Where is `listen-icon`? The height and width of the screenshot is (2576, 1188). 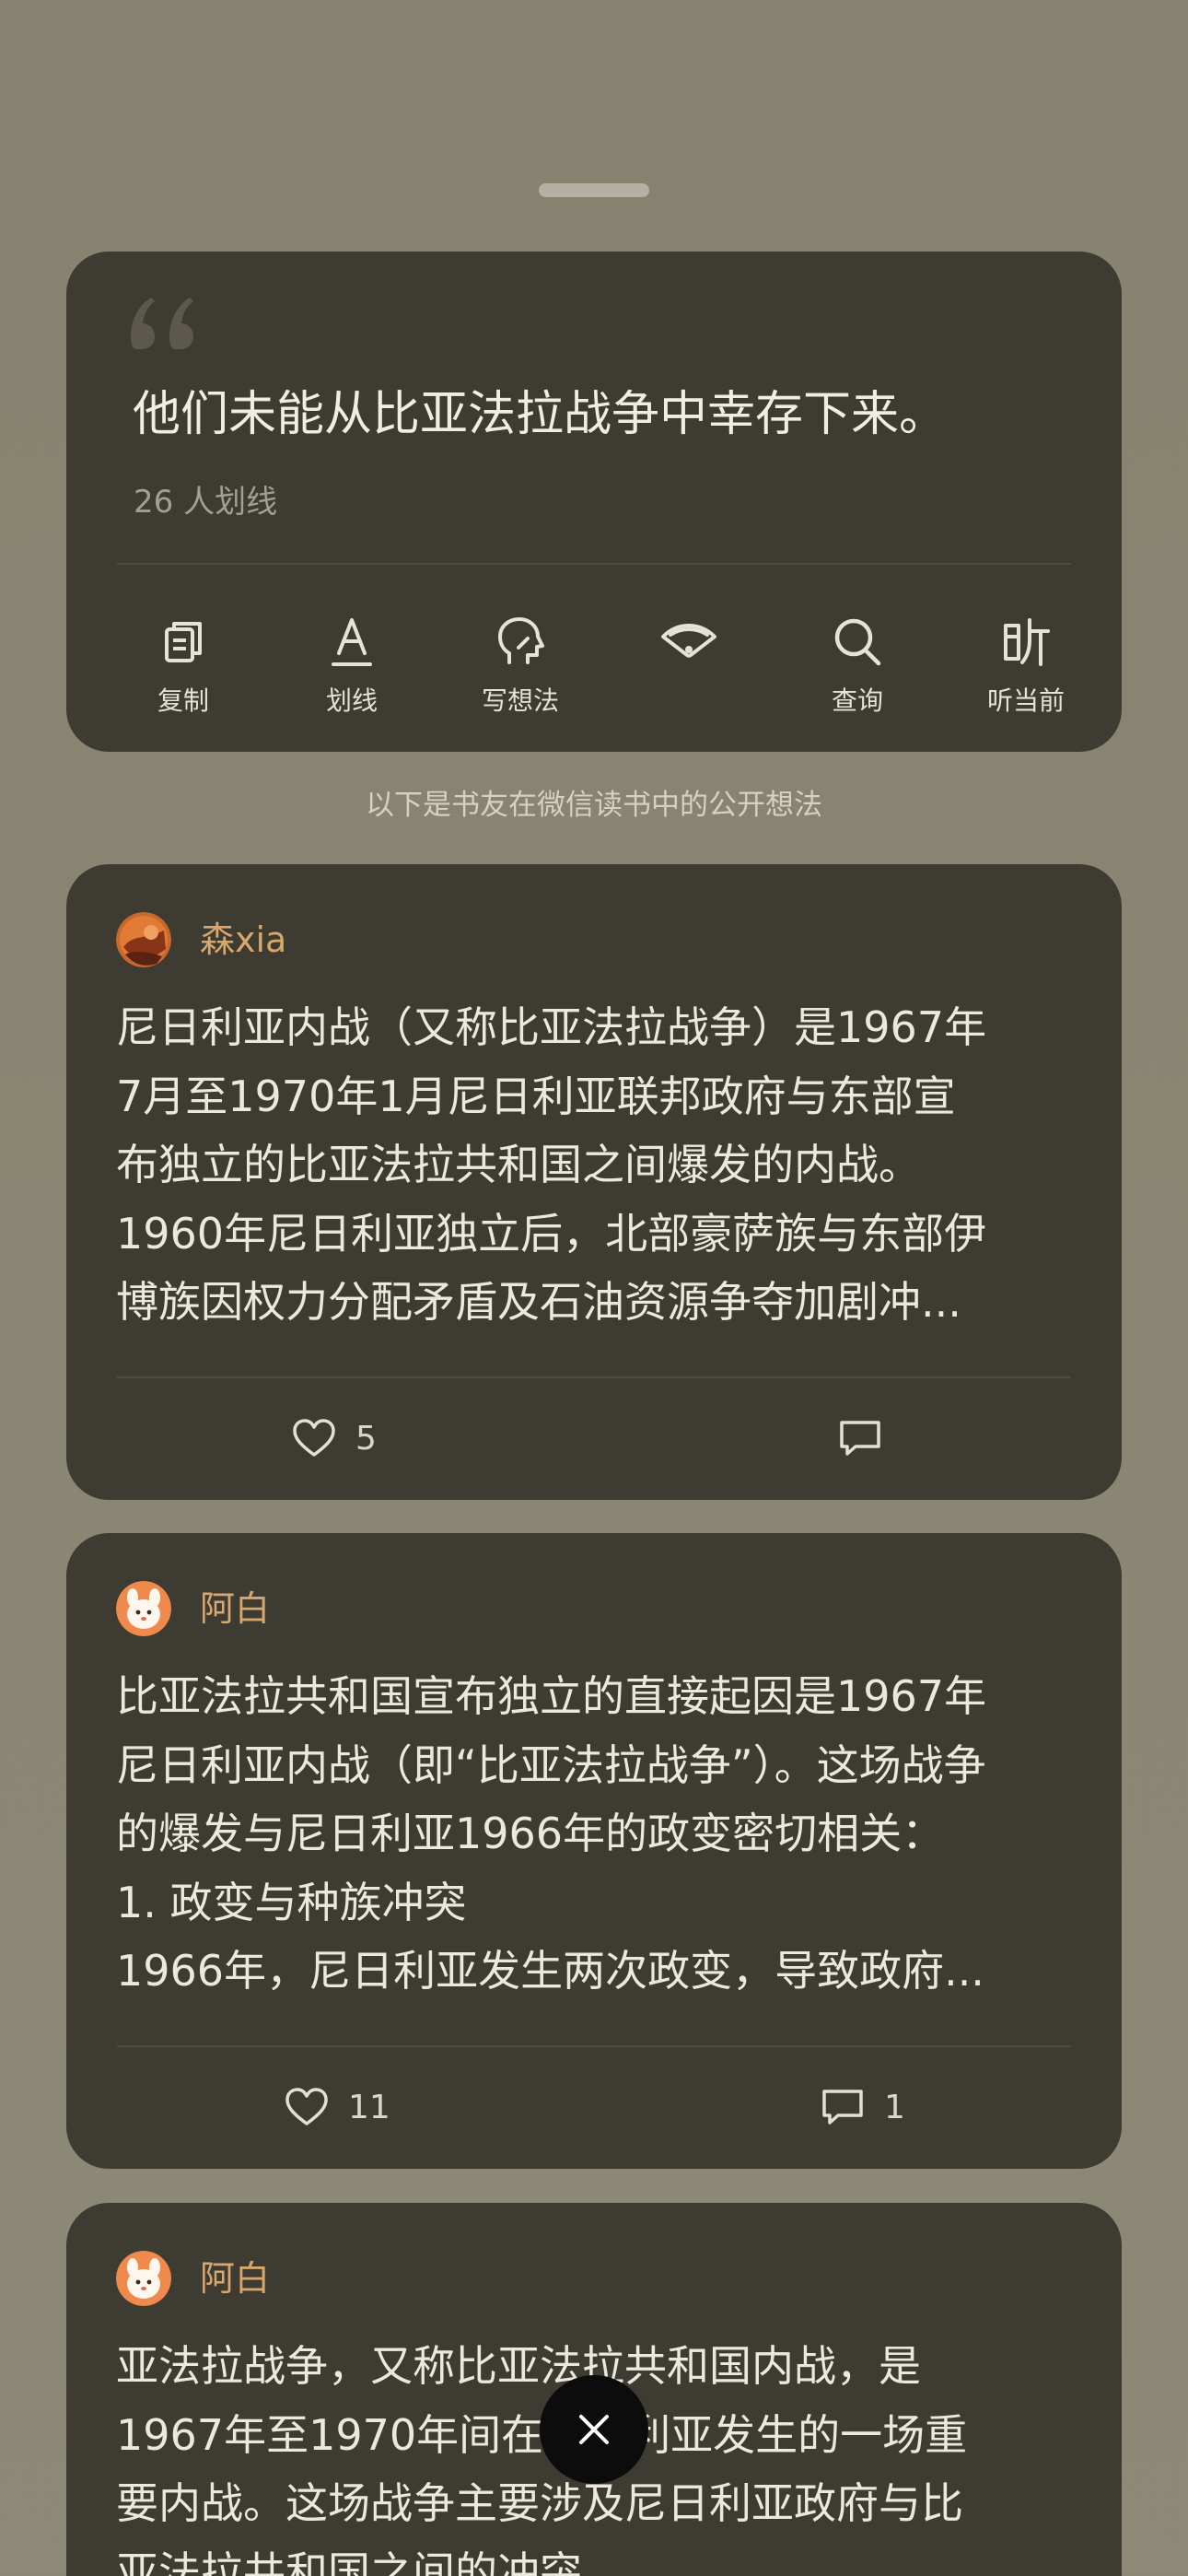 listen-icon is located at coordinates (1027, 642).